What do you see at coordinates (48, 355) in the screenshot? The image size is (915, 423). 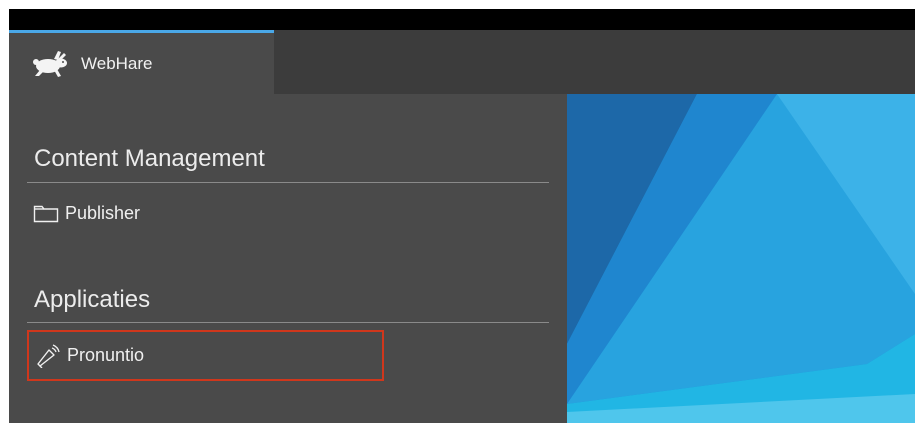 I see `megaphone-icon` at bounding box center [48, 355].